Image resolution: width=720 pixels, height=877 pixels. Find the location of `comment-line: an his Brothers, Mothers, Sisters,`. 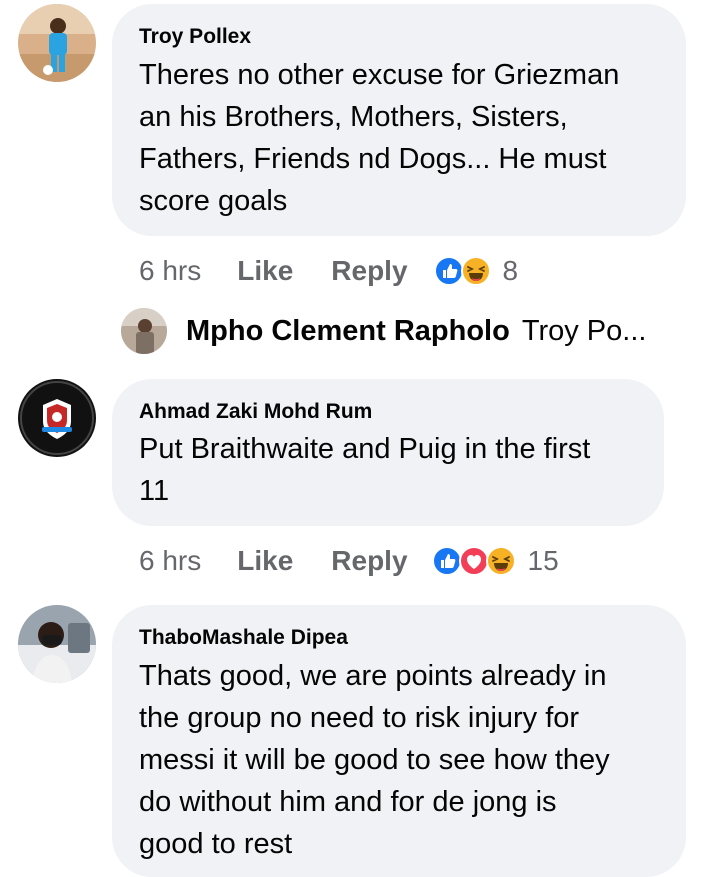

comment-line: an his Brothers, Mothers, Sisters, is located at coordinates (353, 117).